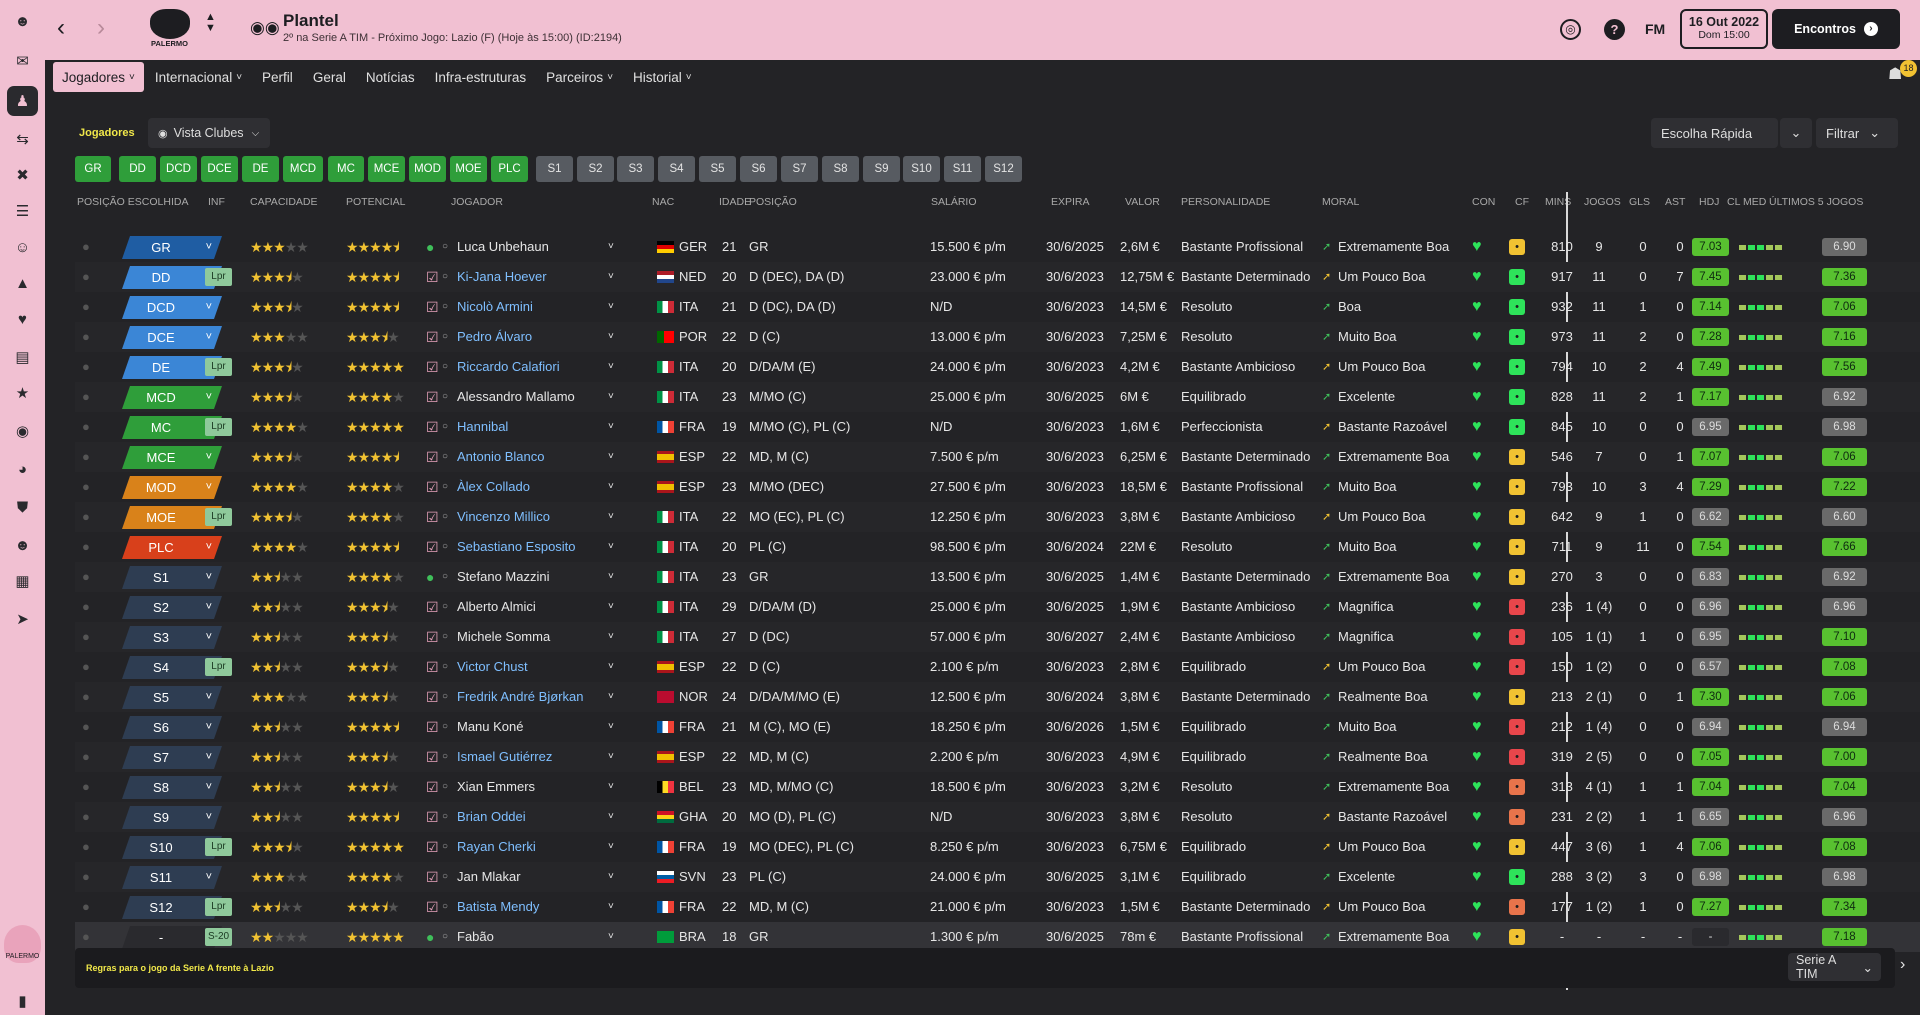  I want to click on player-name: Àlex Collado, so click(493, 487).